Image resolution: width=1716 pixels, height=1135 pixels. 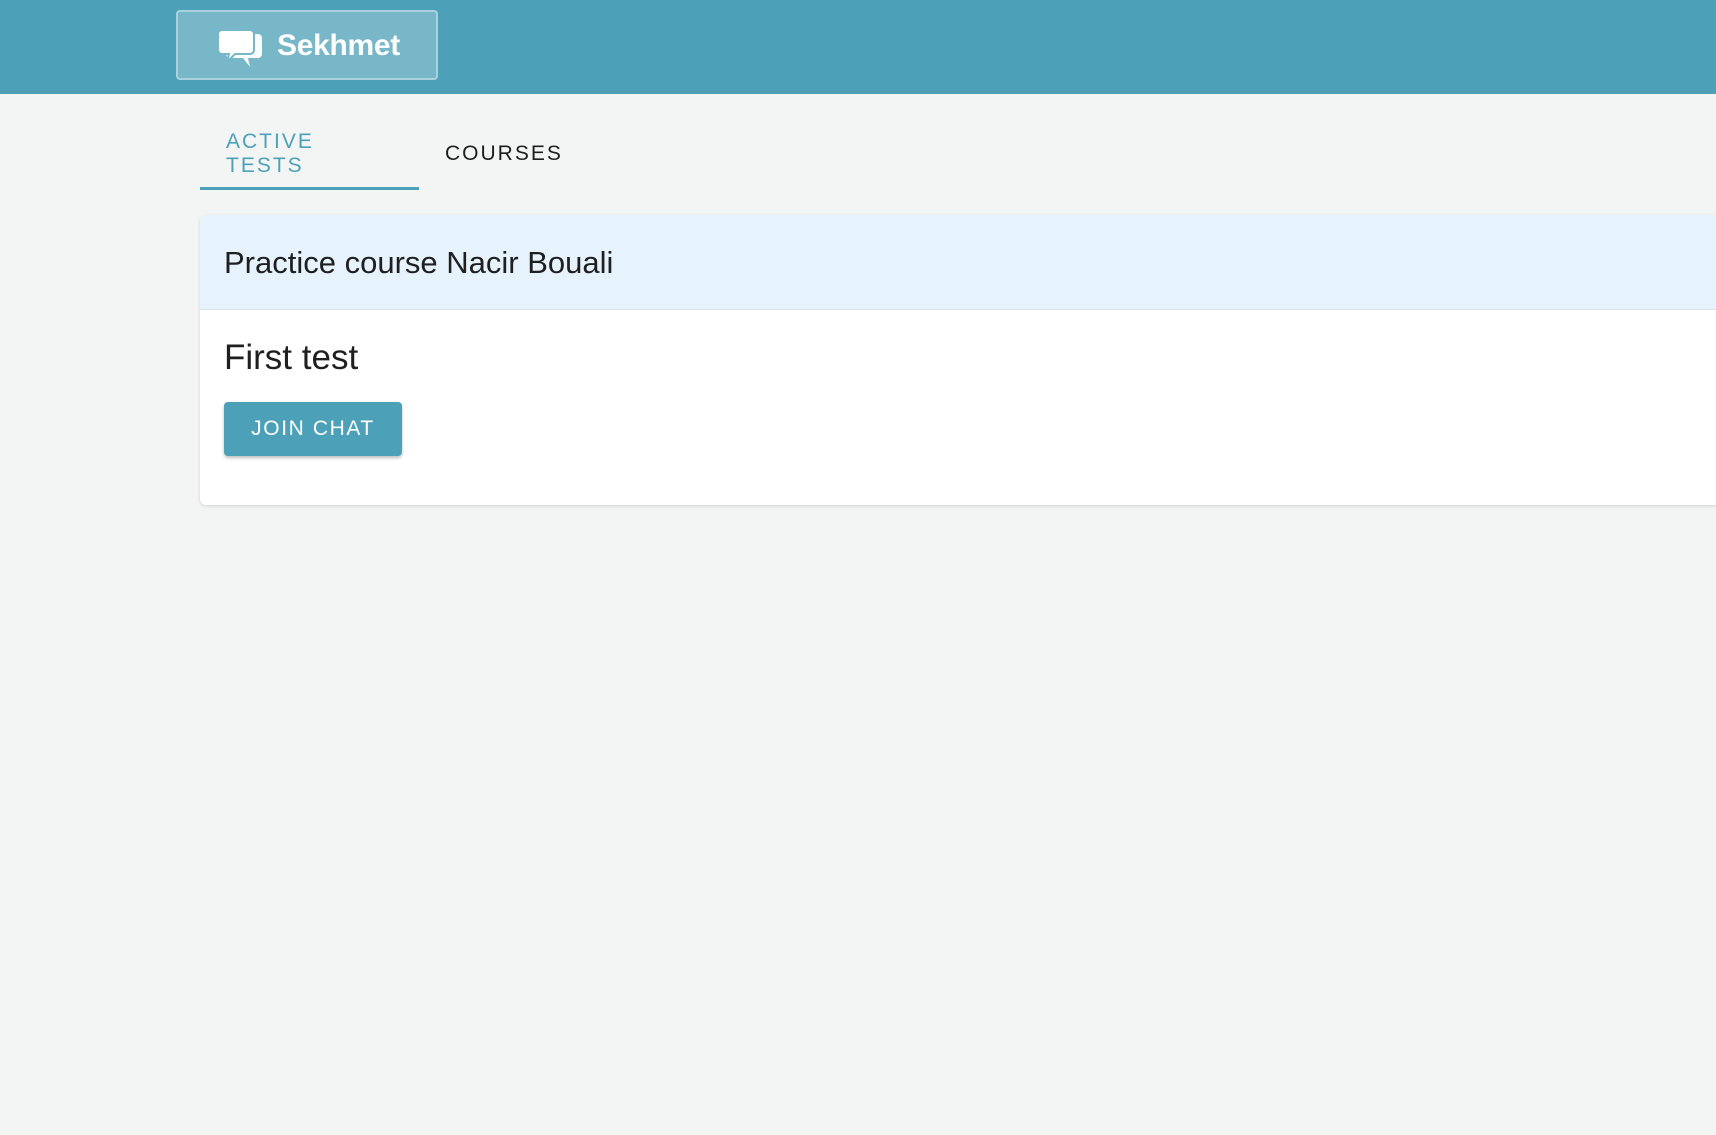 What do you see at coordinates (338, 45) in the screenshot?
I see `brand-name: Sekhmet` at bounding box center [338, 45].